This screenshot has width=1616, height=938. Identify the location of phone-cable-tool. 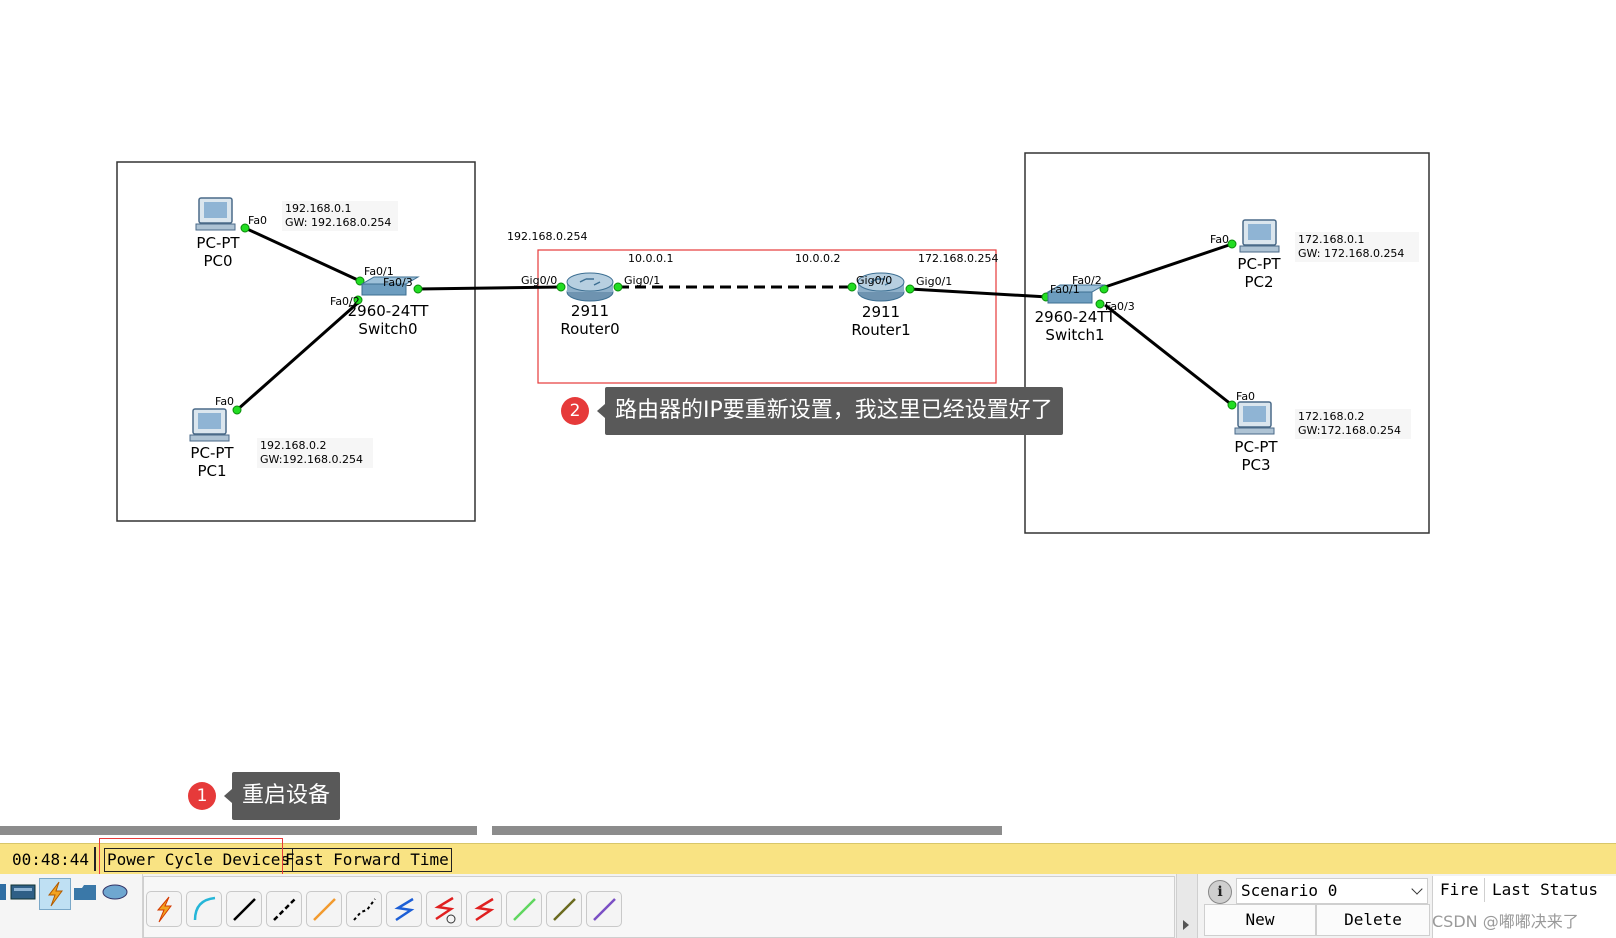
(364, 909).